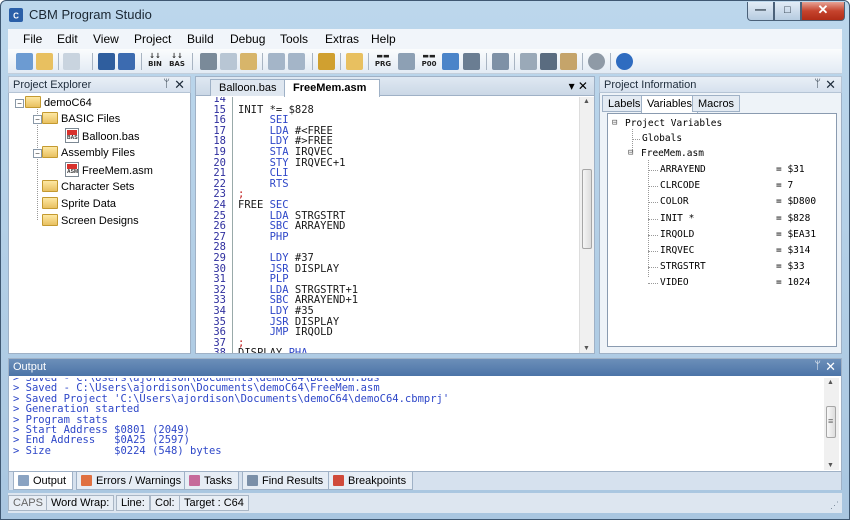  Describe the element at coordinates (548, 61) in the screenshot. I see `sprite-icon` at that location.